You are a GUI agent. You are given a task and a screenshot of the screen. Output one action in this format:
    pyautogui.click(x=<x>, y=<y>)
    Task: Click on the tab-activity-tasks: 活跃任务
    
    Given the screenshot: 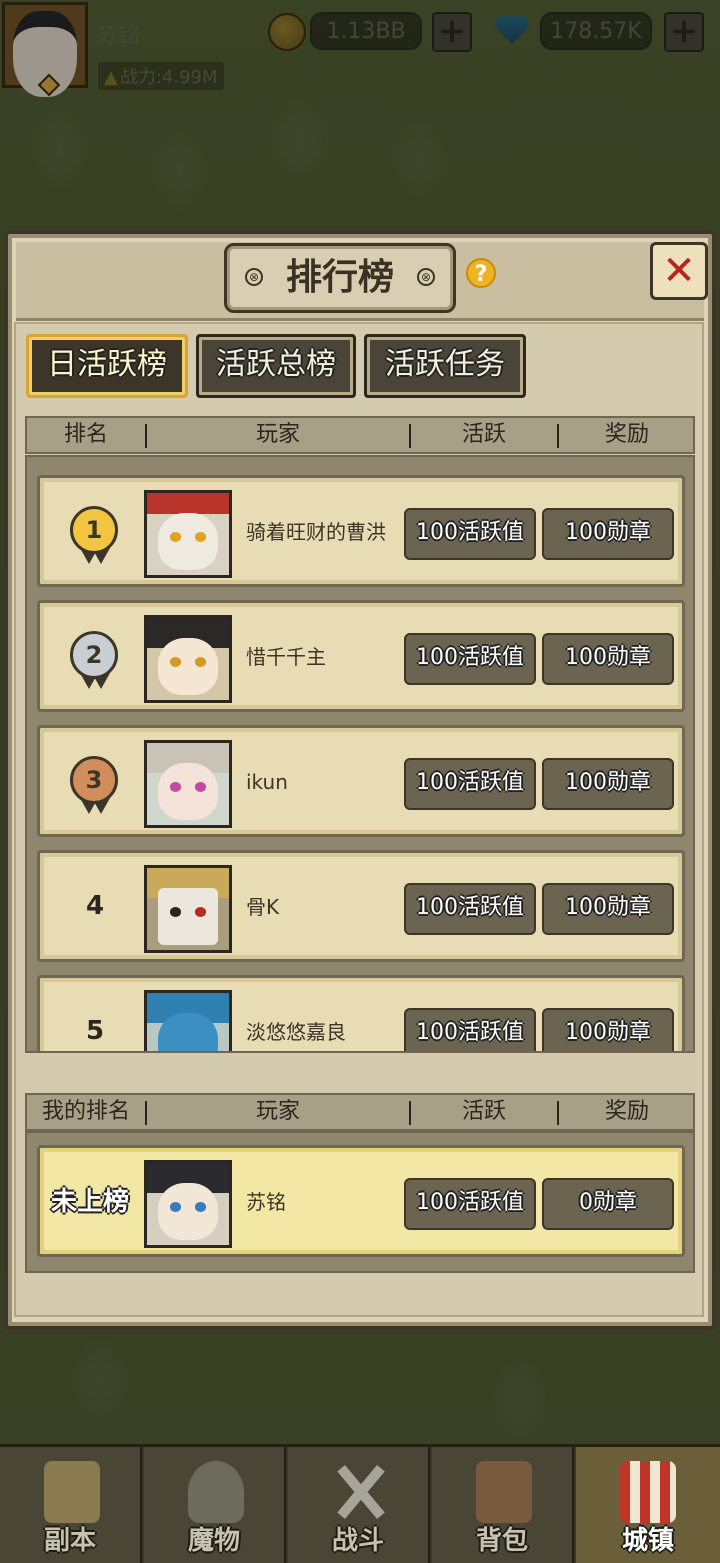 What is the action you would take?
    pyautogui.click(x=445, y=366)
    